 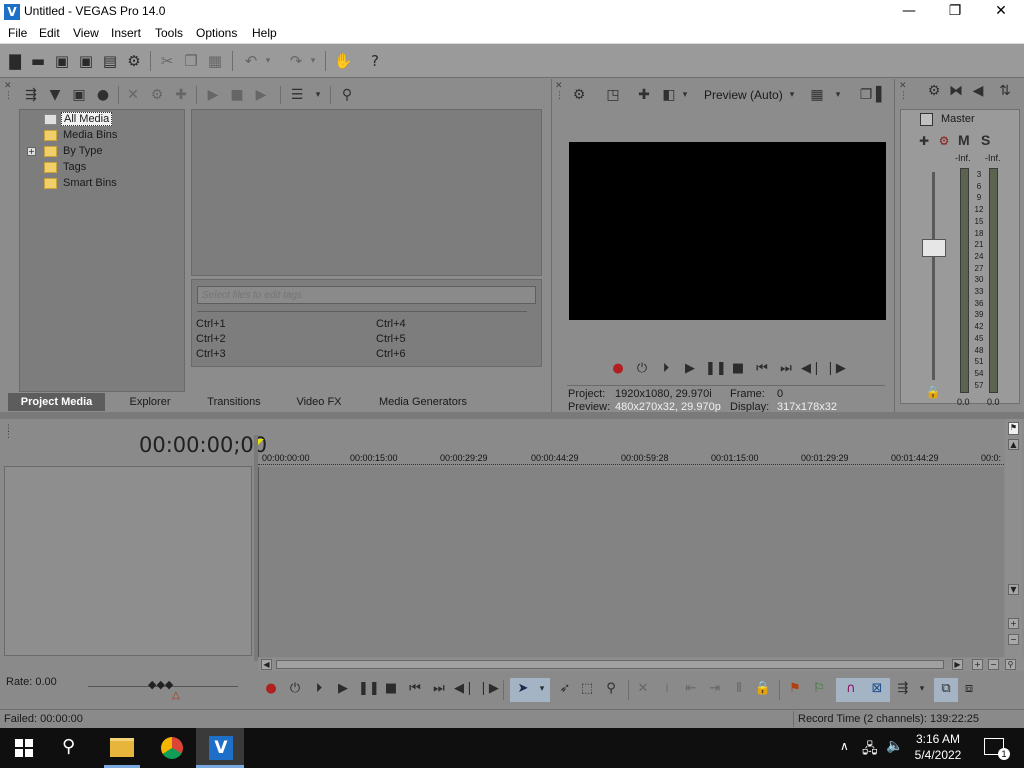 What do you see at coordinates (74, 167) in the screenshot?
I see `tree-item-tags: Tags` at bounding box center [74, 167].